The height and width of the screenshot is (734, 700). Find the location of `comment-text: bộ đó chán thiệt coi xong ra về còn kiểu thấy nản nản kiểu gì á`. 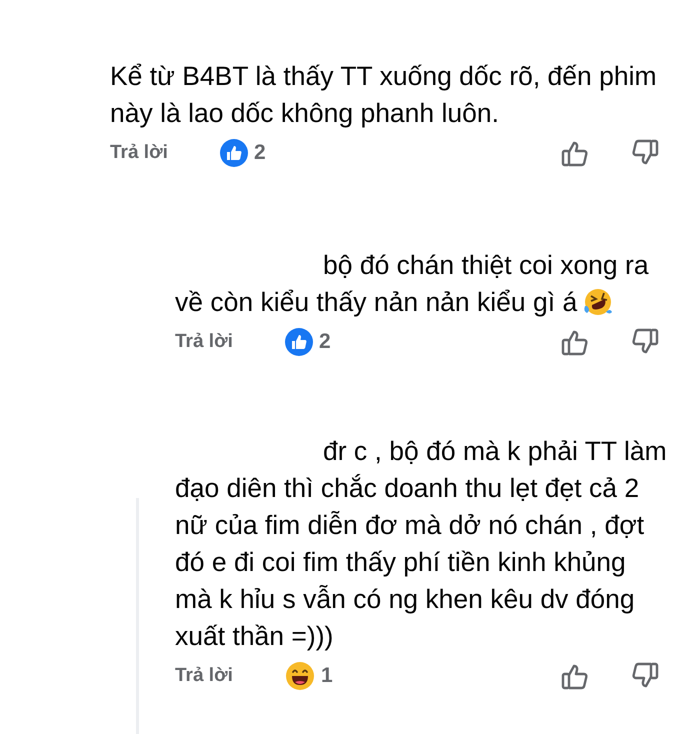

comment-text: bộ đó chán thiệt coi xong ra về còn kiểu thấy nản nản kiểu gì á is located at coordinates (412, 284).